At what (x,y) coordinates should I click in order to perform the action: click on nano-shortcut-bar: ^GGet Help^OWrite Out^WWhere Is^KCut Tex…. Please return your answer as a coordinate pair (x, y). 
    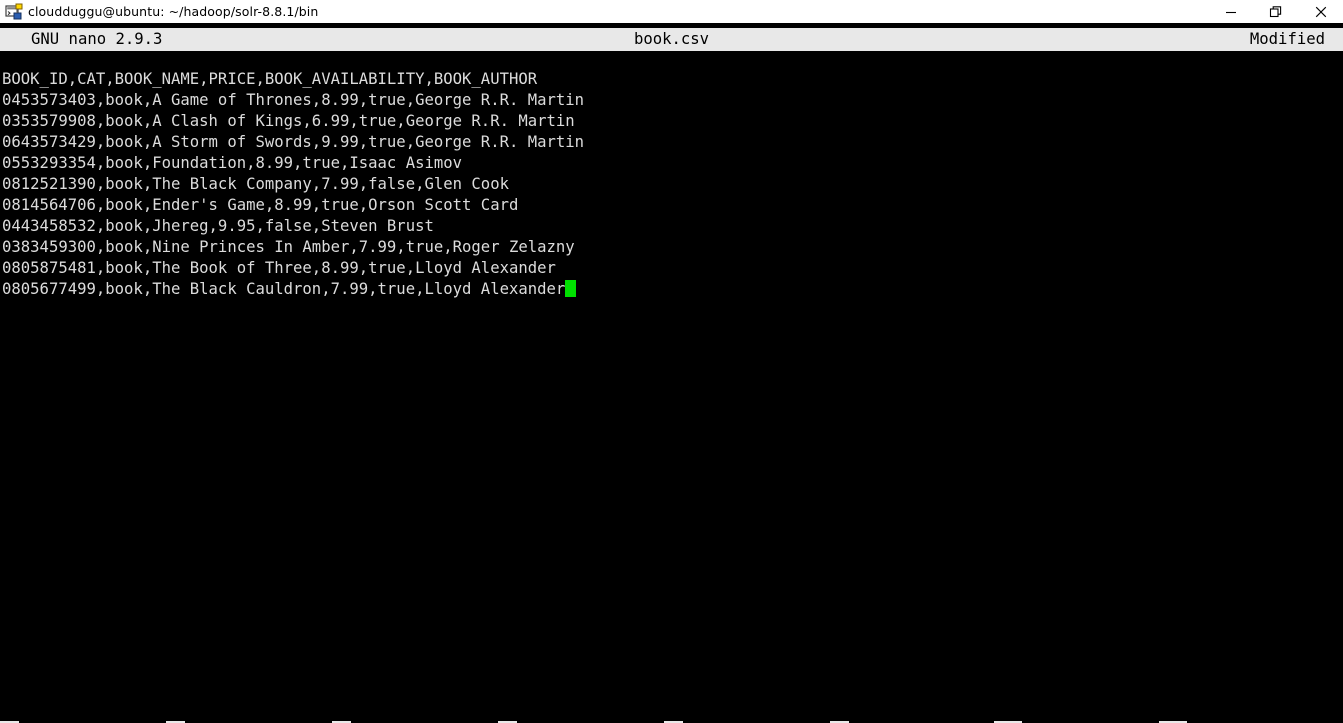
    Looking at the image, I should click on (671, 700).